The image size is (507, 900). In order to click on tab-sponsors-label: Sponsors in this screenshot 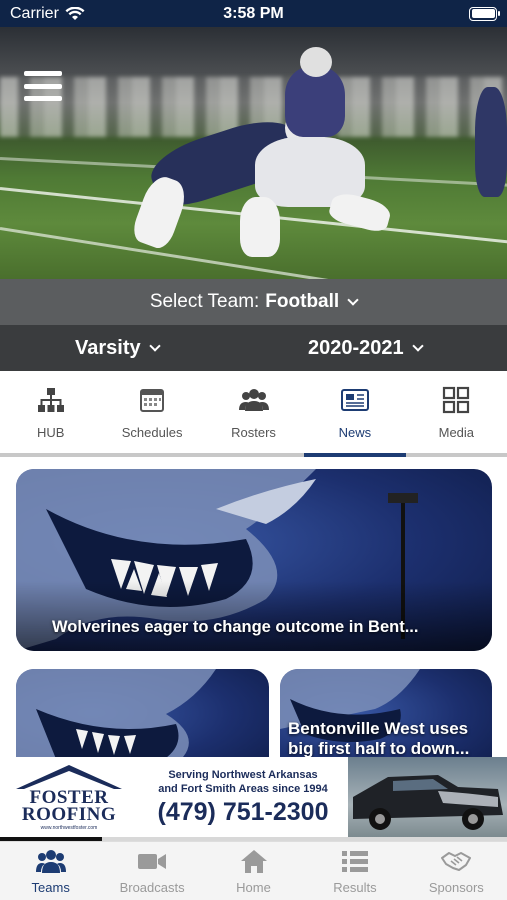, I will do `click(456, 887)`.